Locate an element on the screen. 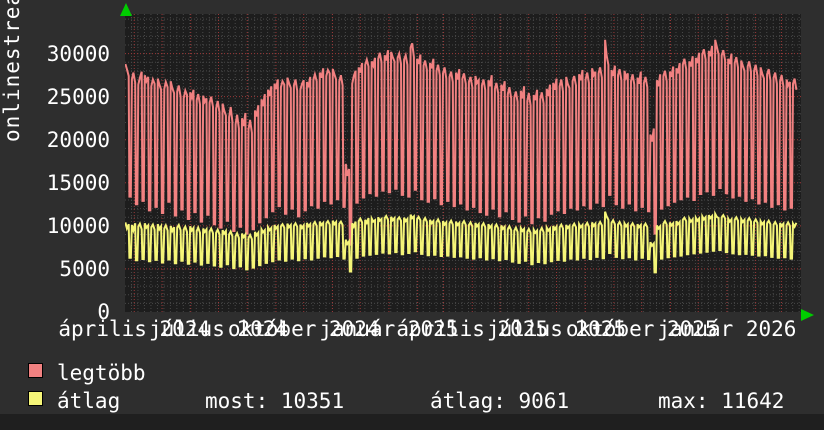 This screenshot has width=824, height=430. stat-most: most: 10351 is located at coordinates (275, 401).